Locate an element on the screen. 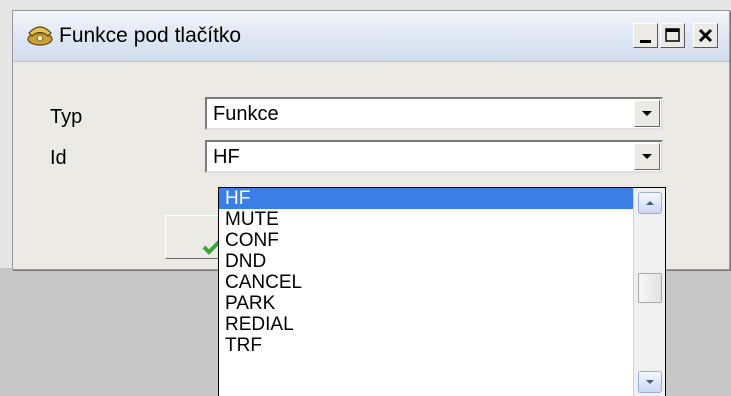 This screenshot has height=396, width=731. maximize-icon is located at coordinates (672, 35).